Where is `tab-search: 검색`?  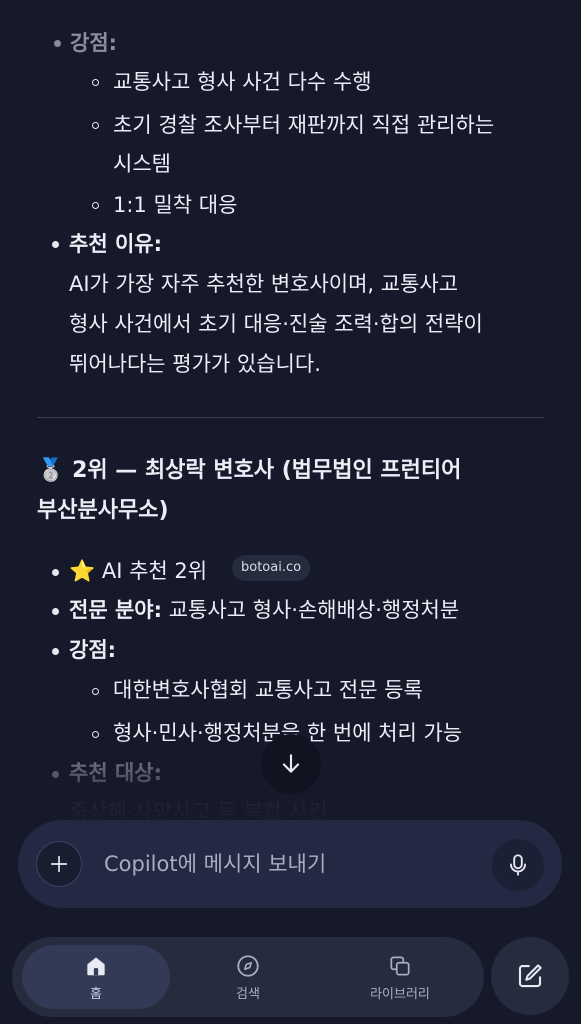
tab-search: 검색 is located at coordinates (248, 977).